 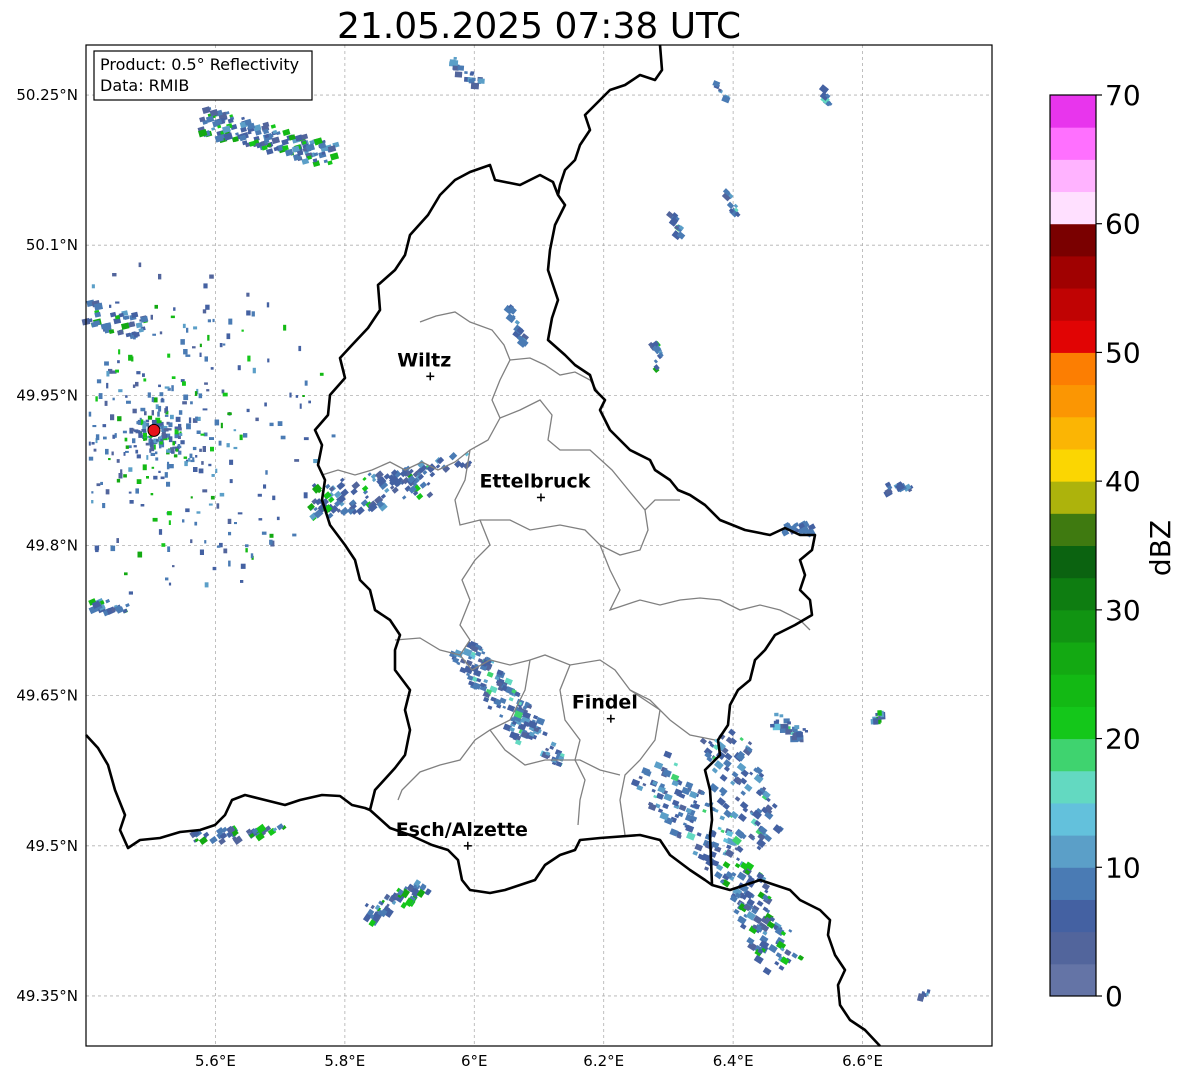 I want to click on city-label: Esch/Alzette, so click(x=462, y=830).